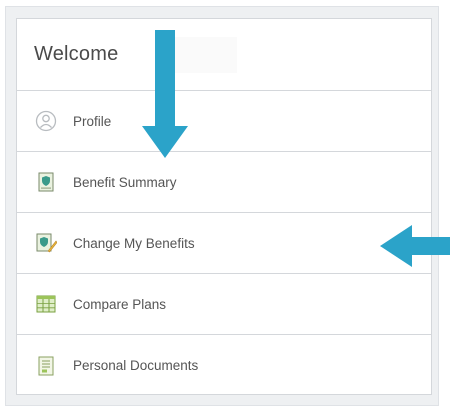  What do you see at coordinates (224, 243) in the screenshot?
I see `menu-item-change-my-benefits: Change My Benefits` at bounding box center [224, 243].